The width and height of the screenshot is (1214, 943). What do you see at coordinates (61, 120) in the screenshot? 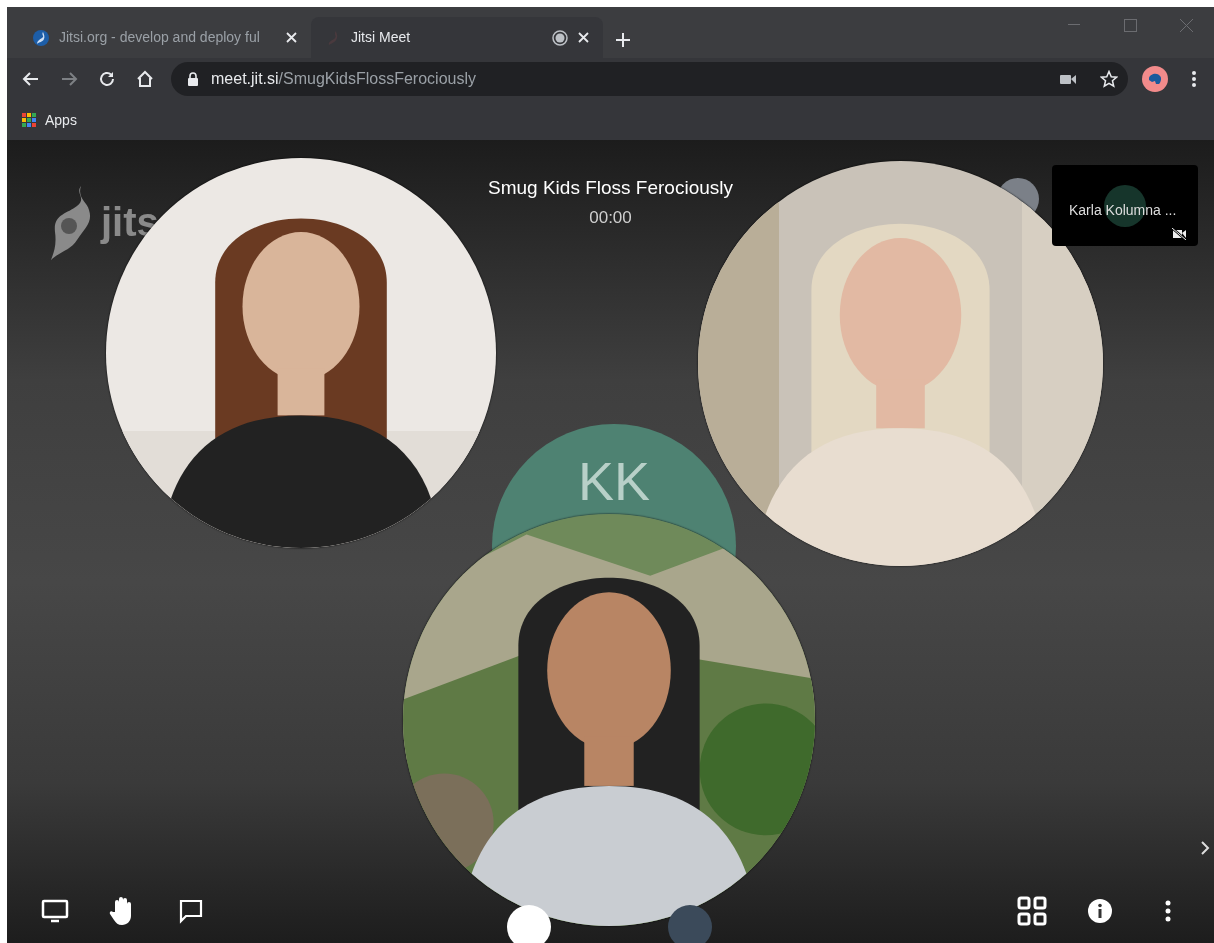
I see `bookmark-link: Apps` at bounding box center [61, 120].